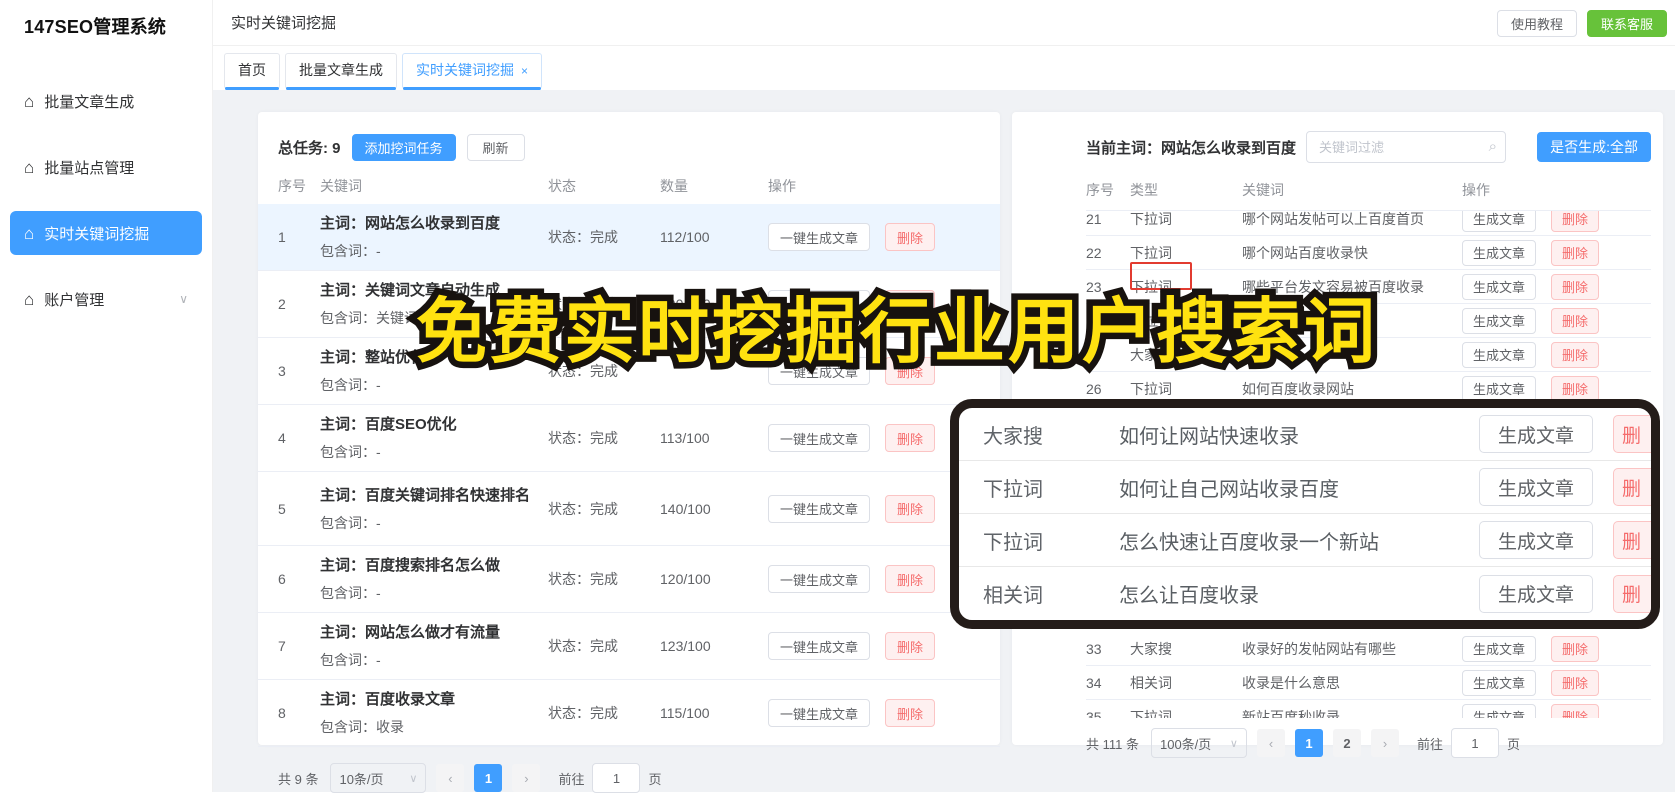  What do you see at coordinates (282, 579) in the screenshot?
I see `row-no: 6` at bounding box center [282, 579].